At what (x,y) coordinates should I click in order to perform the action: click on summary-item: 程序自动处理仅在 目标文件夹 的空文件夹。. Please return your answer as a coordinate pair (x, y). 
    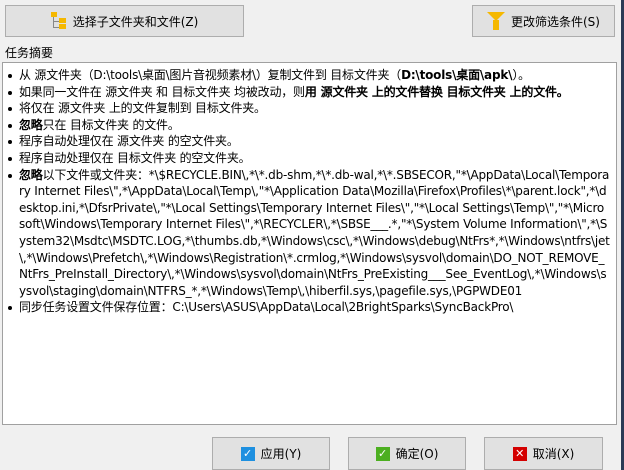
    Looking at the image, I should click on (308, 158).